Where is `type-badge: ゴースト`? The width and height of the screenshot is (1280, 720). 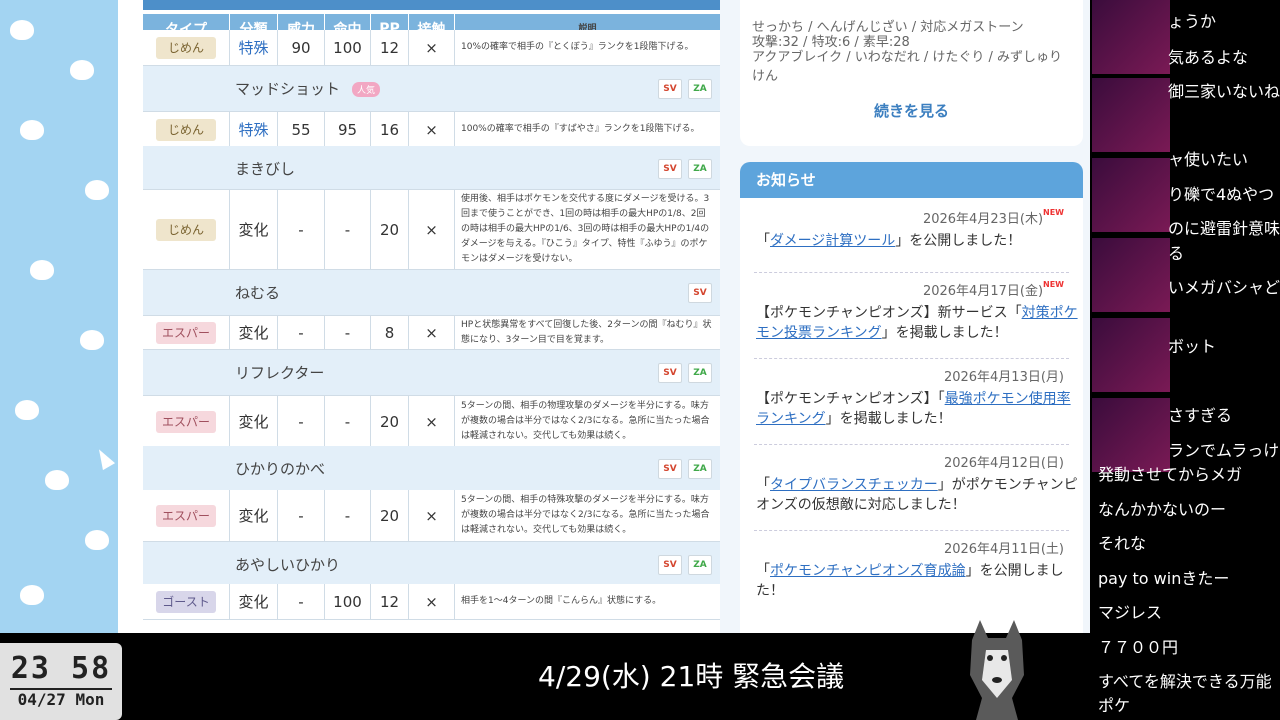 type-badge: ゴースト is located at coordinates (186, 601).